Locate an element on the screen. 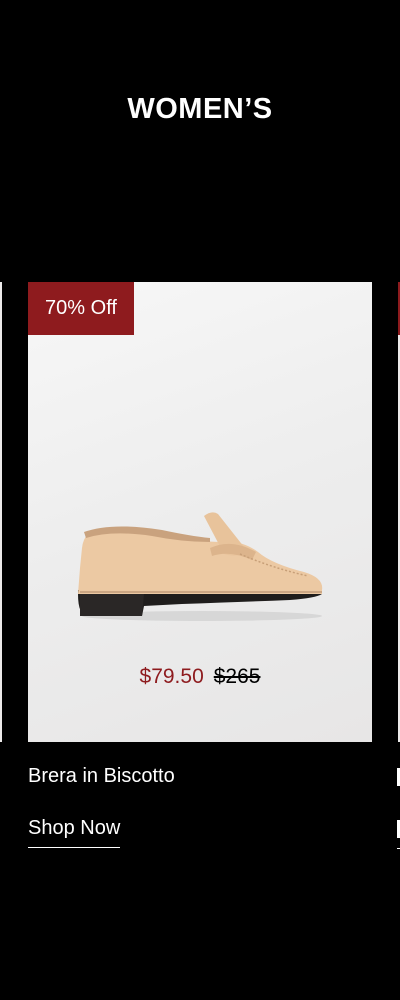 The height and width of the screenshot is (1000, 400). shop-now-link: Shop Now is located at coordinates (74, 832).